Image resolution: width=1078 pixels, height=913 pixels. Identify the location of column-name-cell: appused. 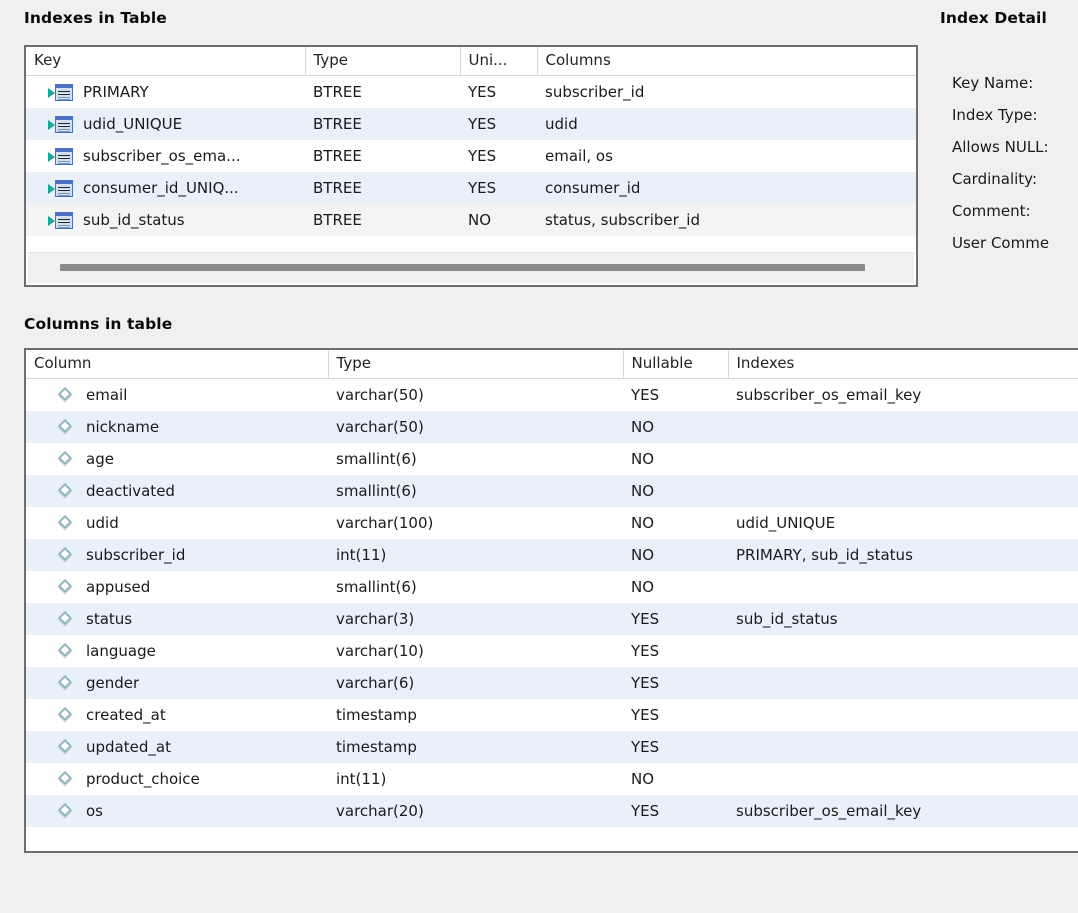
(177, 587).